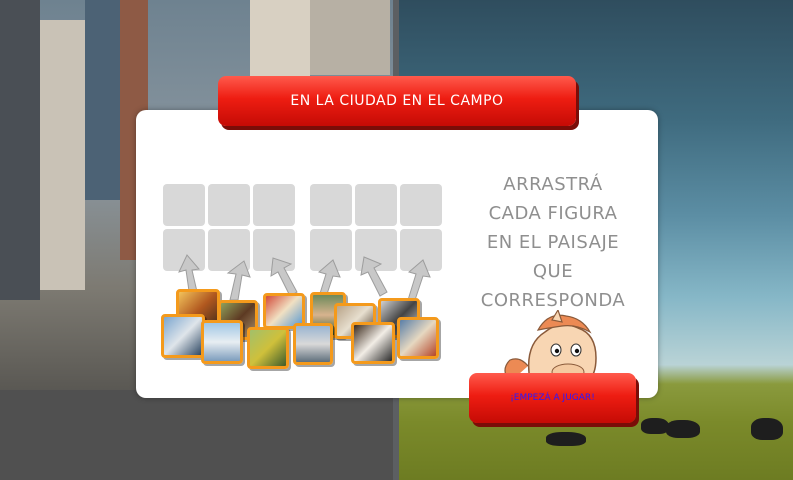 The image size is (793, 480). Describe the element at coordinates (553, 184) in the screenshot. I see `instruction-line: ARRASTRÁ` at that location.